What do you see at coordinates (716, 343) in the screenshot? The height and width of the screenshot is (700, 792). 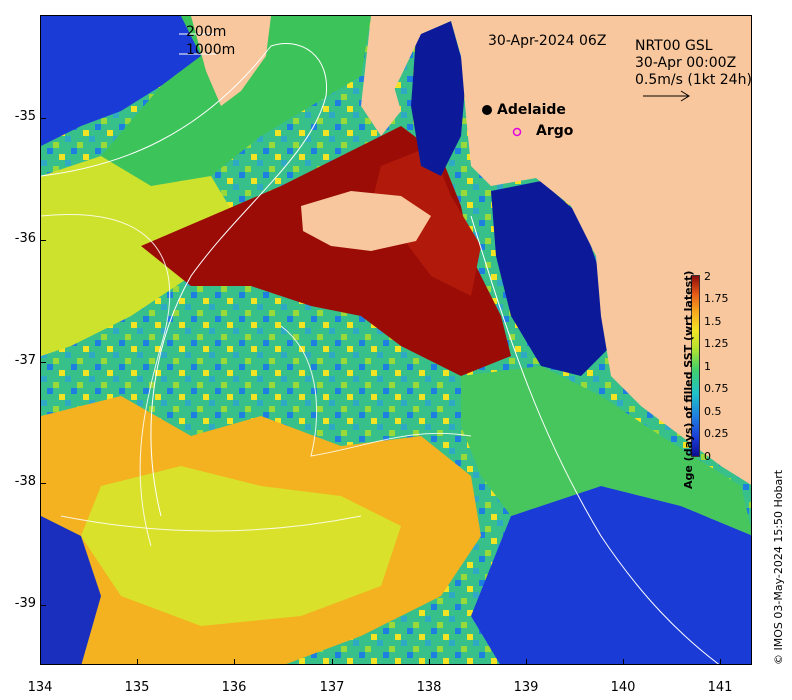 I see `colorbar-tick: 1.25` at bounding box center [716, 343].